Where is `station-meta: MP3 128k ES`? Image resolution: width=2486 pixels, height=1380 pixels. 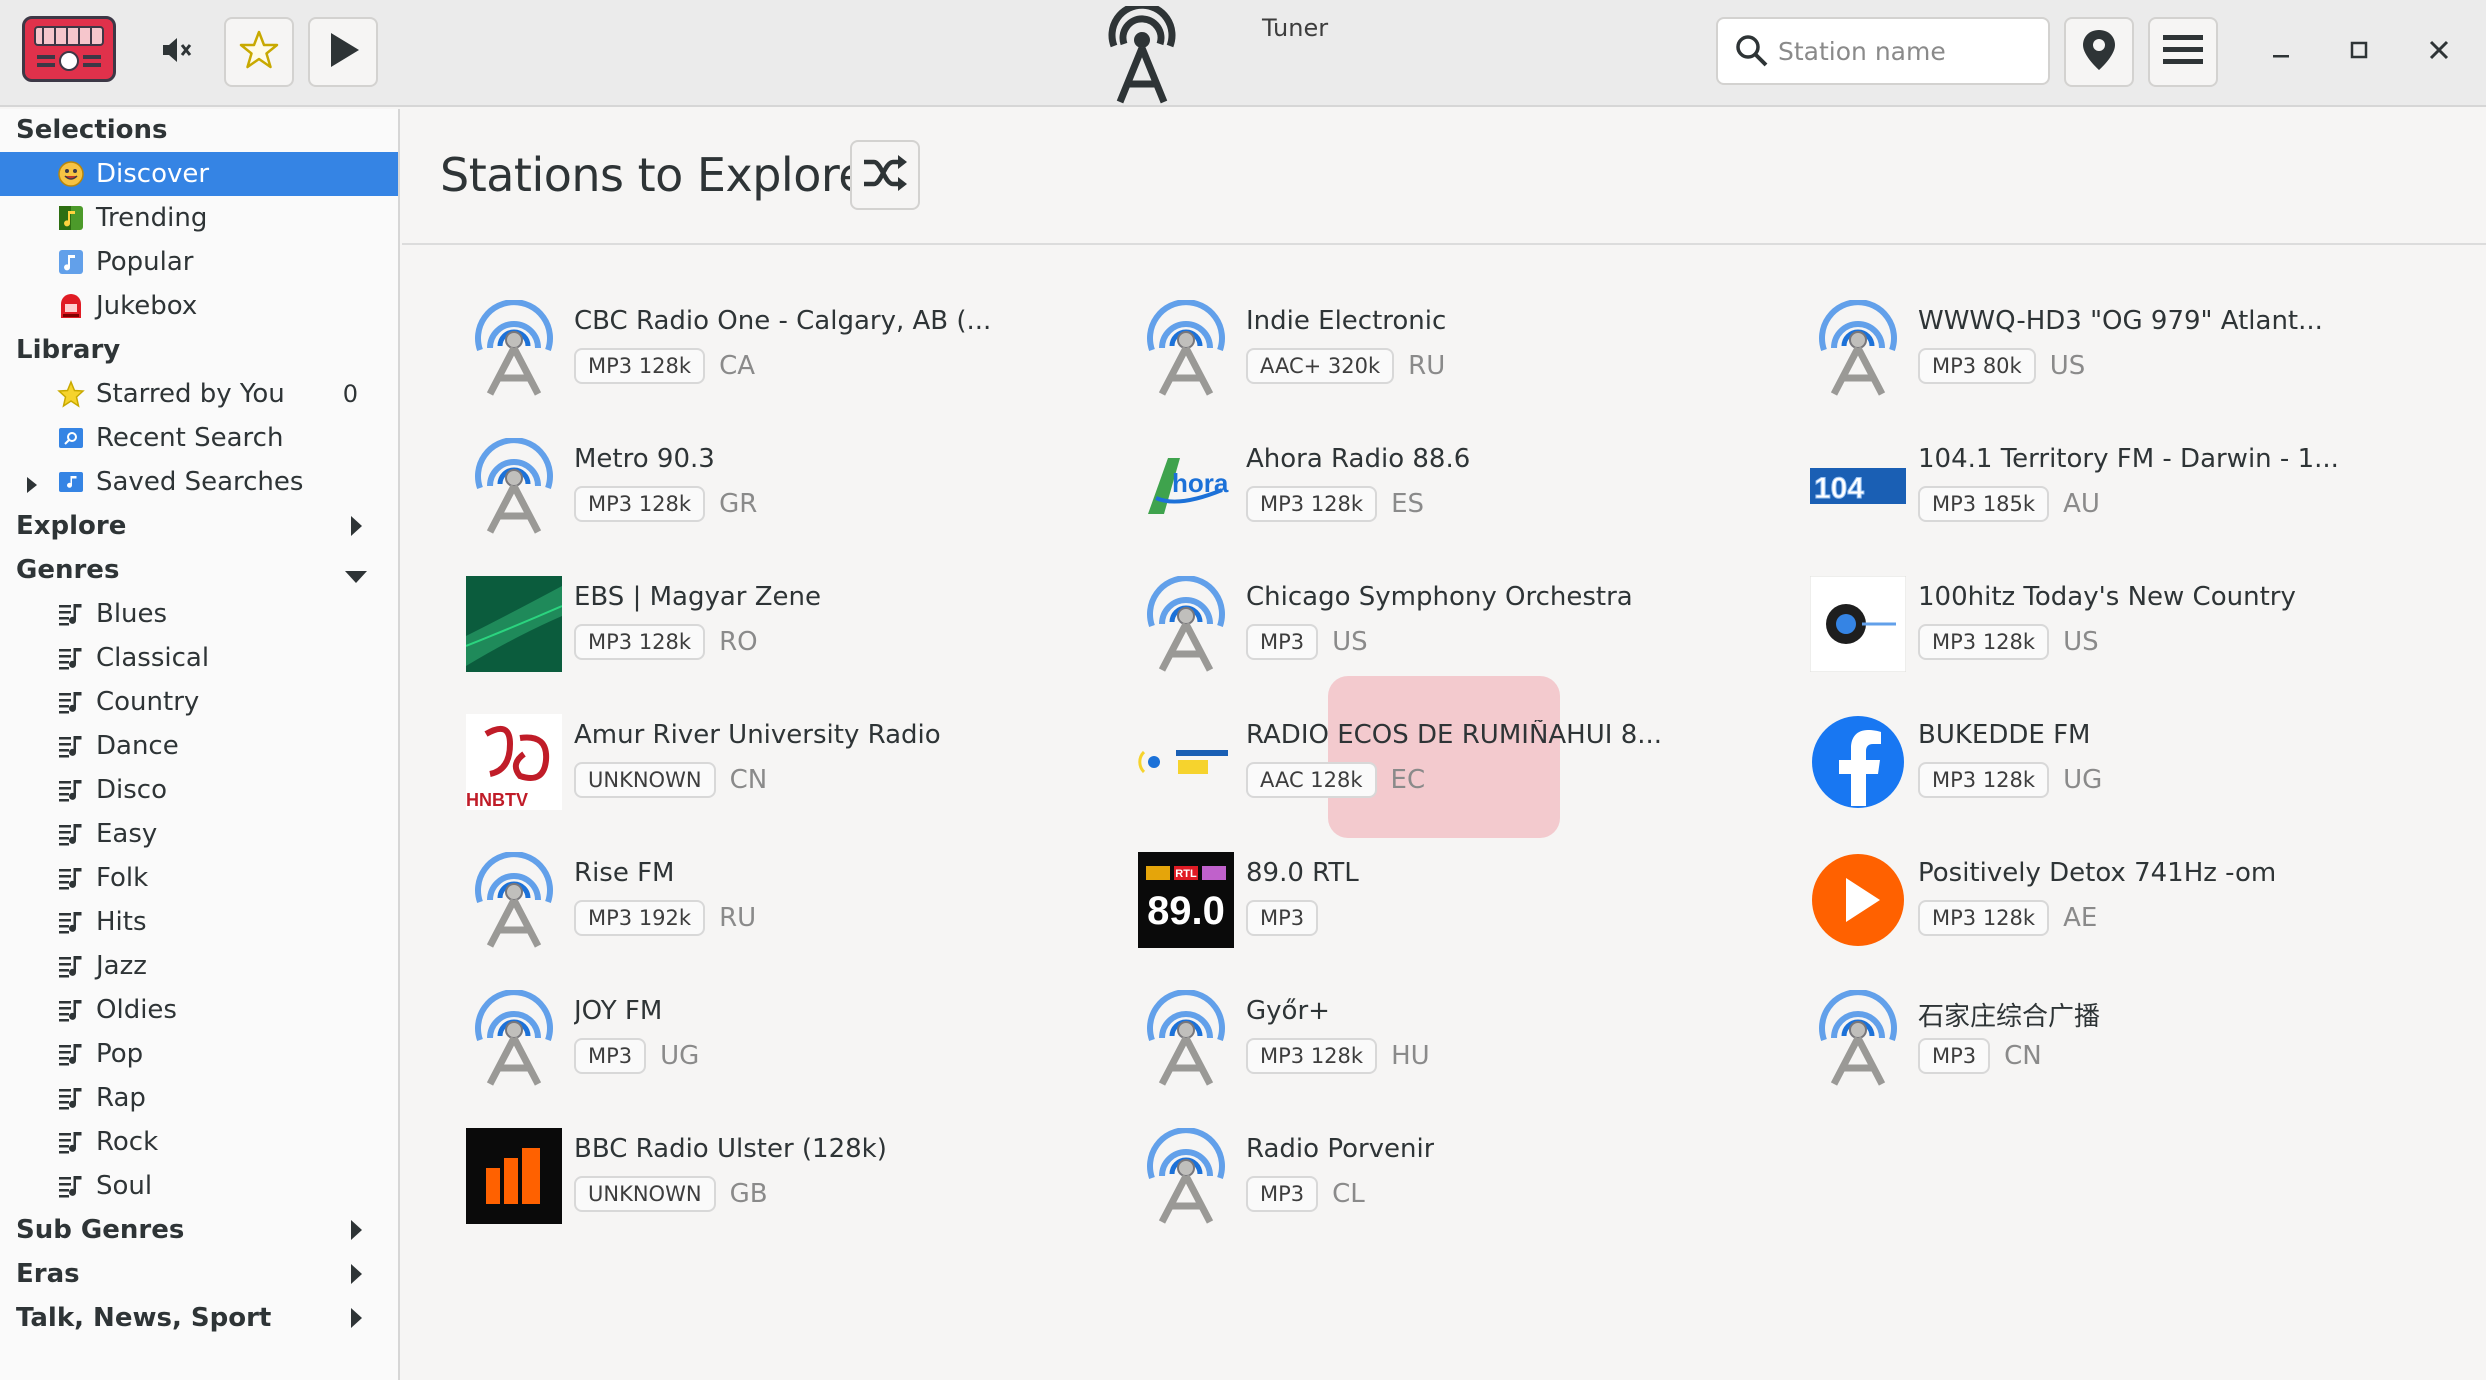
station-meta: MP3 128k ES is located at coordinates (1335, 504).